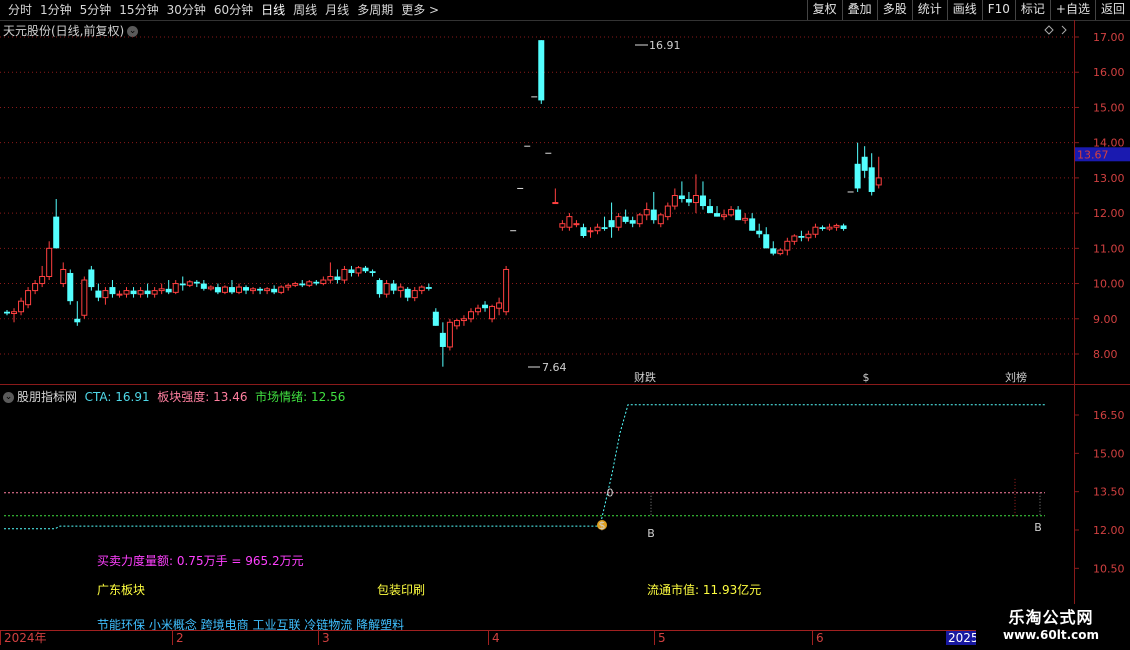  I want to click on current-price-label: 13.67, so click(1093, 154).